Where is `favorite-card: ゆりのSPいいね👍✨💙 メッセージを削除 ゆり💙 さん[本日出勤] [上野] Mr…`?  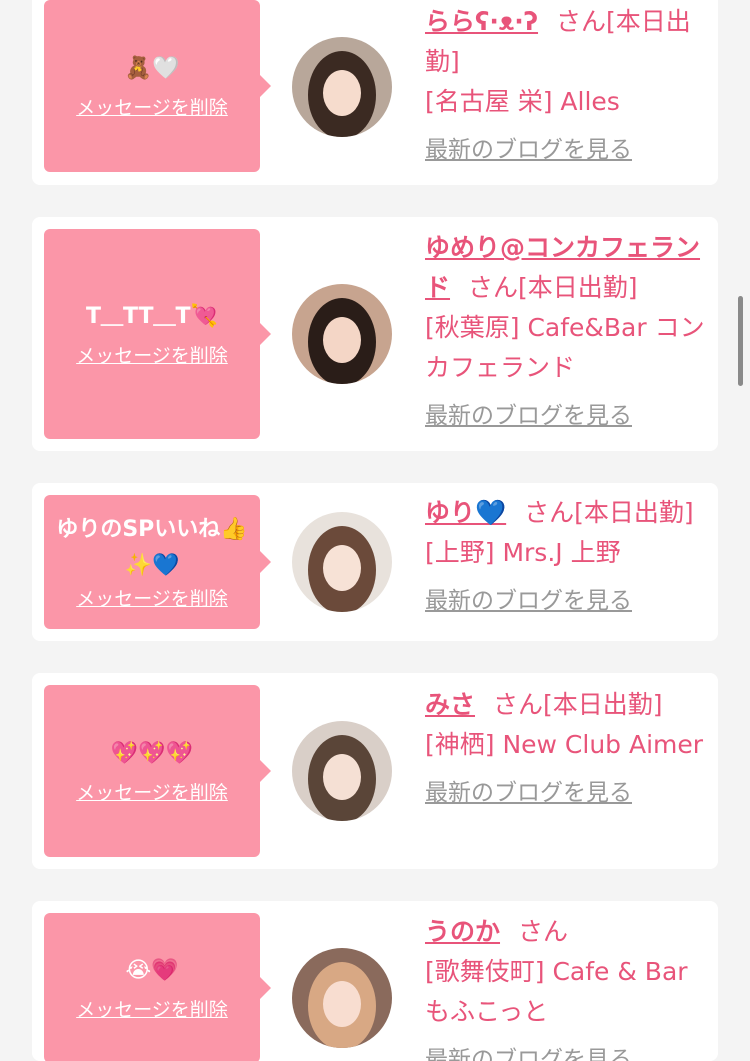
favorite-card: ゆりのSPいいね👍✨💙 メッセージを削除 ゆり💙 さん[本日出勤] [上野] Mr… is located at coordinates (375, 562).